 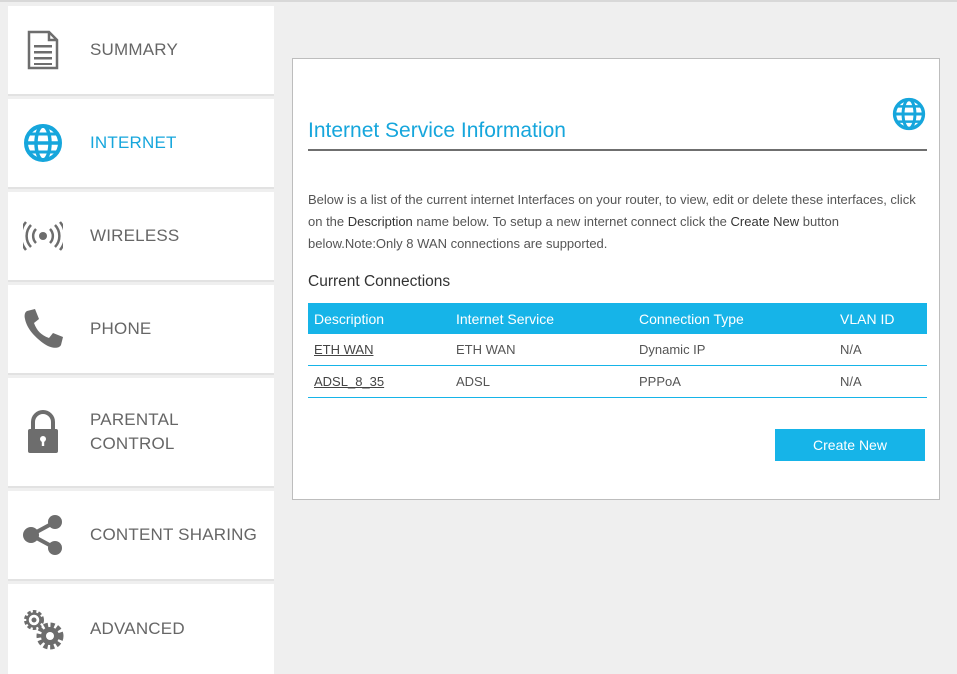 I want to click on column-header-vlan-id: VLAN ID, so click(x=880, y=318).